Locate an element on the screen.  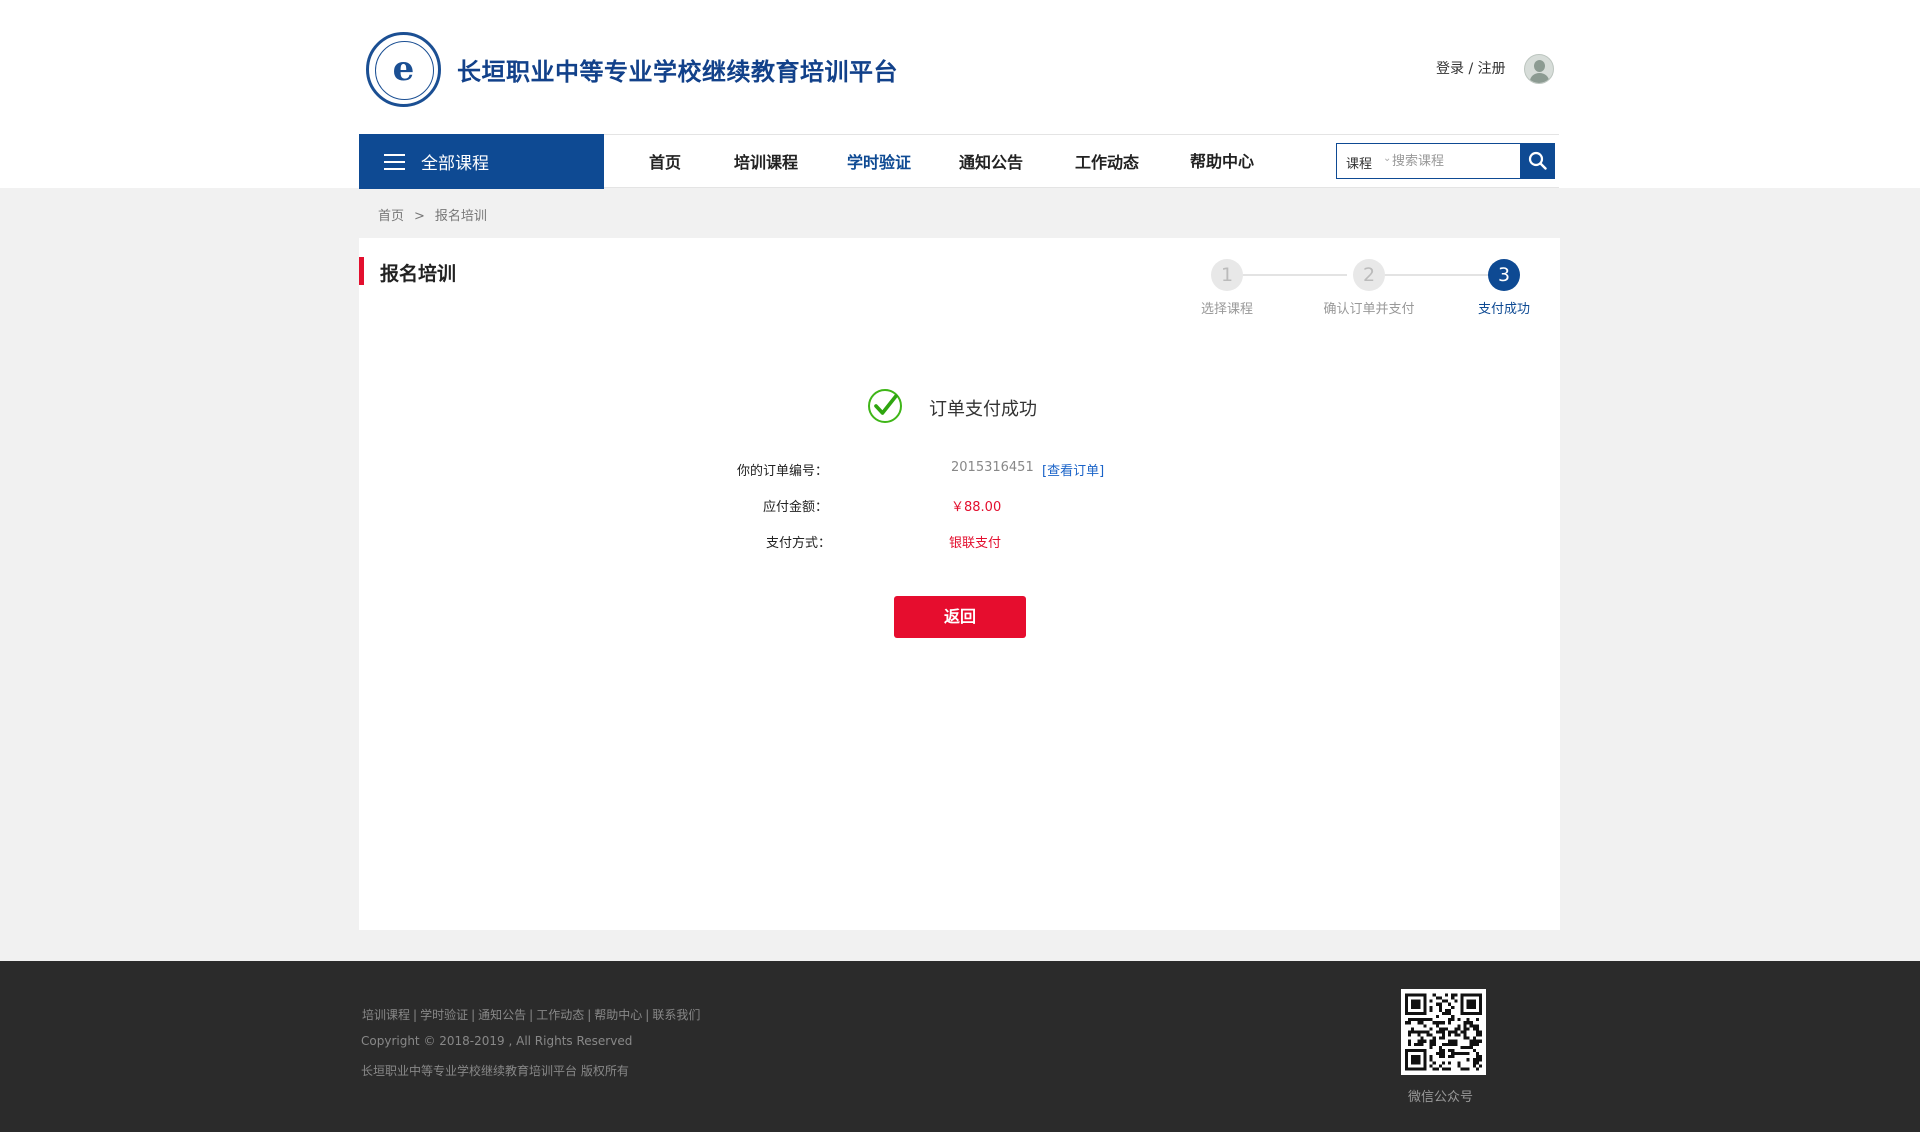
breadcrumb: 首页 > 报名培训 is located at coordinates (432, 214).